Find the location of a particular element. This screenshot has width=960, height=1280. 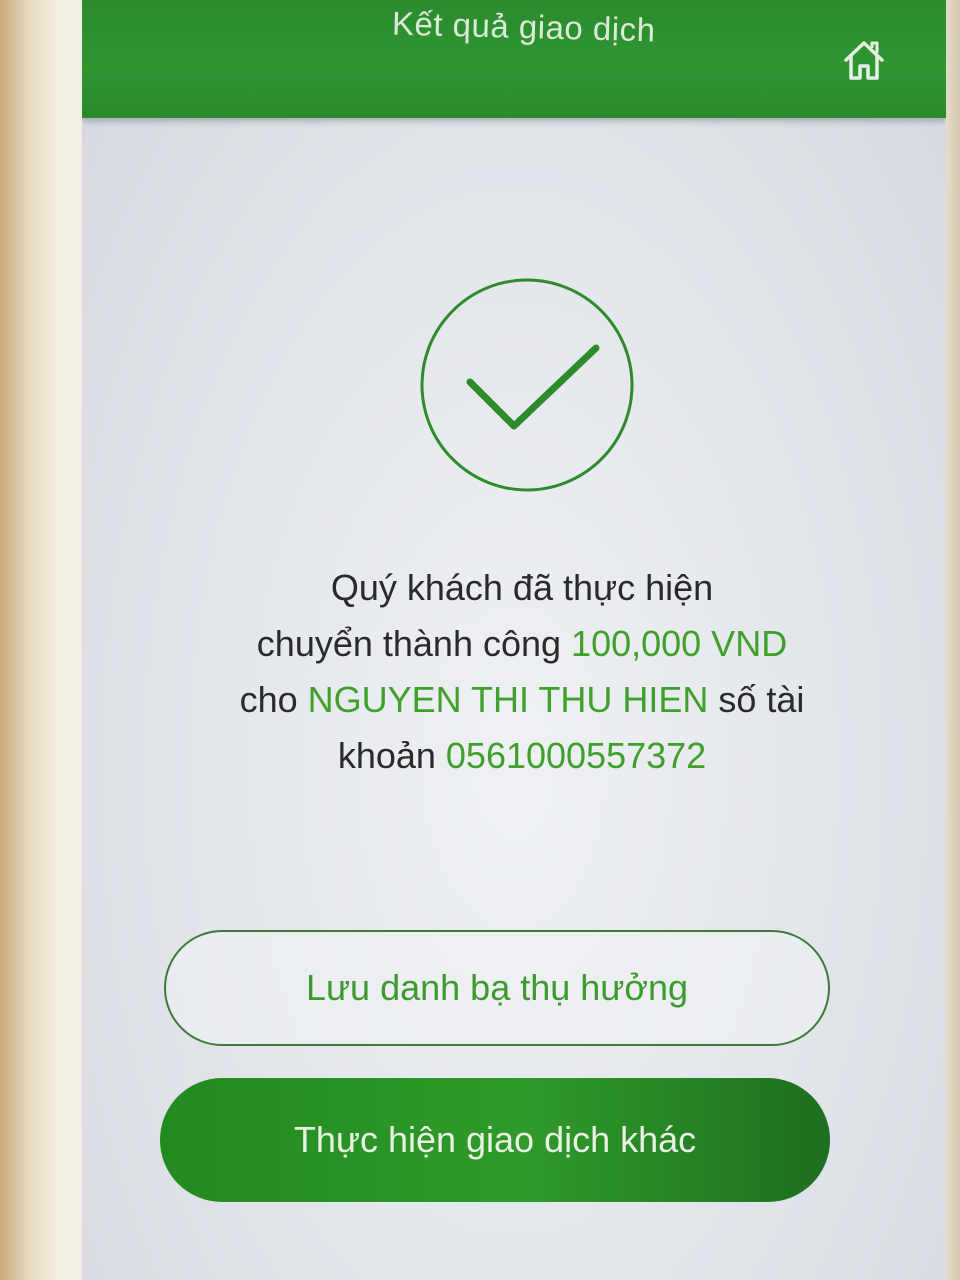

message-line-1: Quý khách đã thực hiện is located at coordinates (522, 587).